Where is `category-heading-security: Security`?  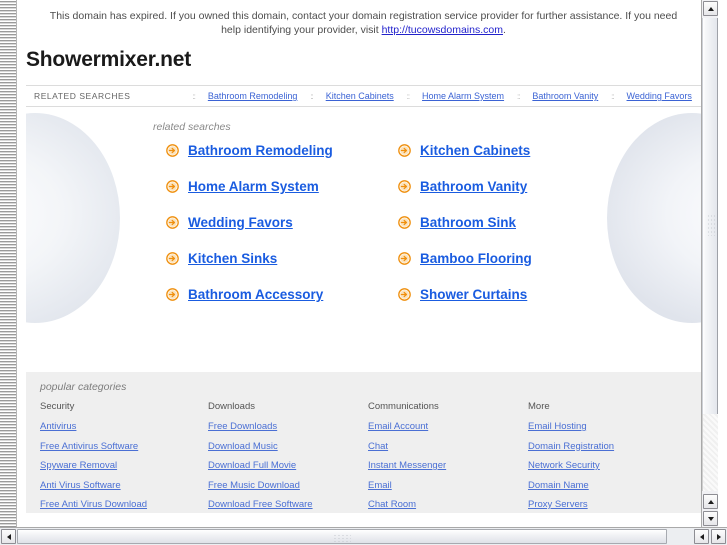
category-heading-security: Security is located at coordinates (57, 406).